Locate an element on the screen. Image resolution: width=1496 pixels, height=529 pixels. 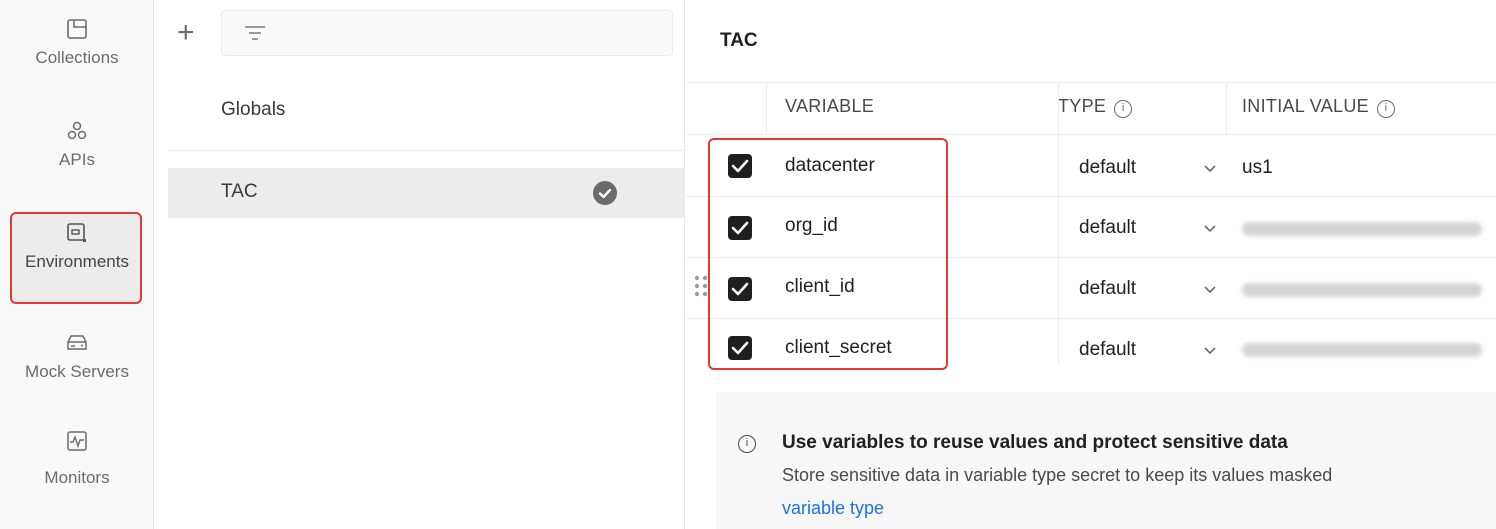
column-header-variable: VARIABLE is located at coordinates (829, 108).